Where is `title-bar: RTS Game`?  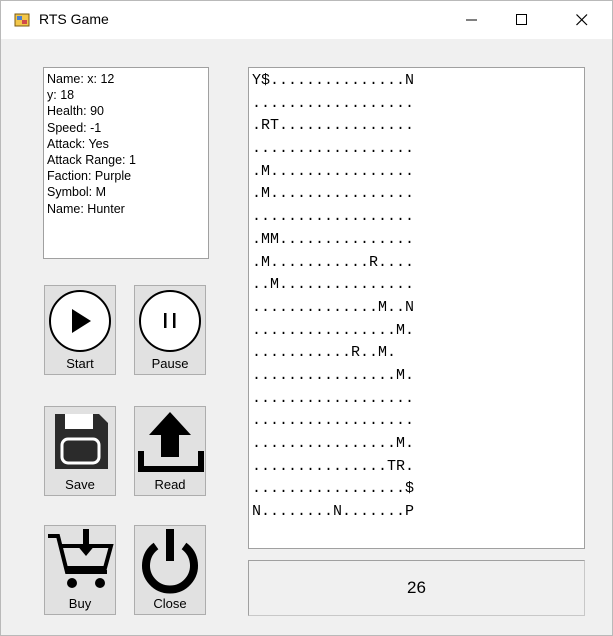 title-bar: RTS Game is located at coordinates (306, 20).